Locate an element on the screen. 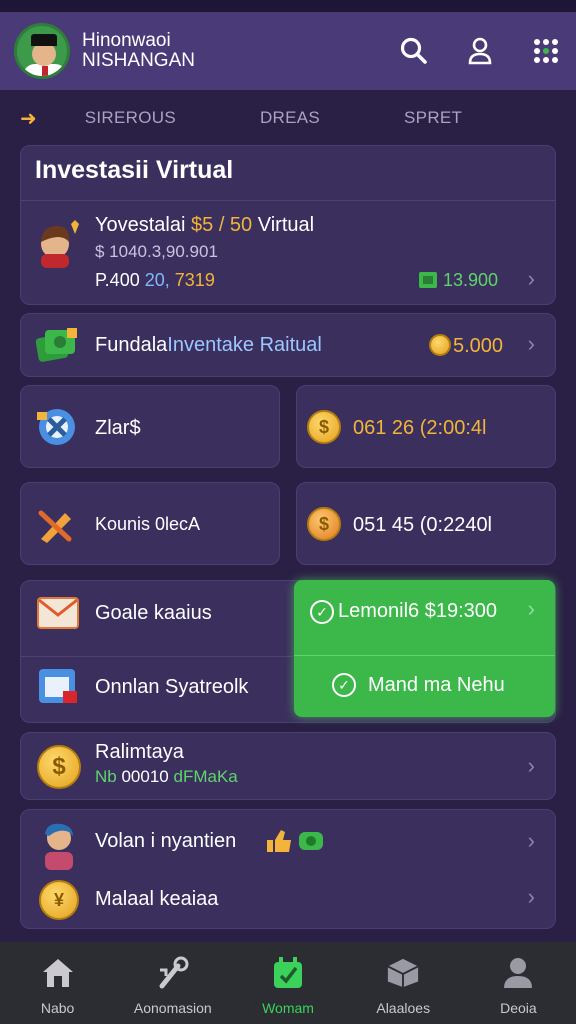 Image resolution: width=576 pixels, height=1024 pixels. confirm-panel: ✓ Lemonil6 $19:300 › ✓ Mand ma Nehu is located at coordinates (424, 648).